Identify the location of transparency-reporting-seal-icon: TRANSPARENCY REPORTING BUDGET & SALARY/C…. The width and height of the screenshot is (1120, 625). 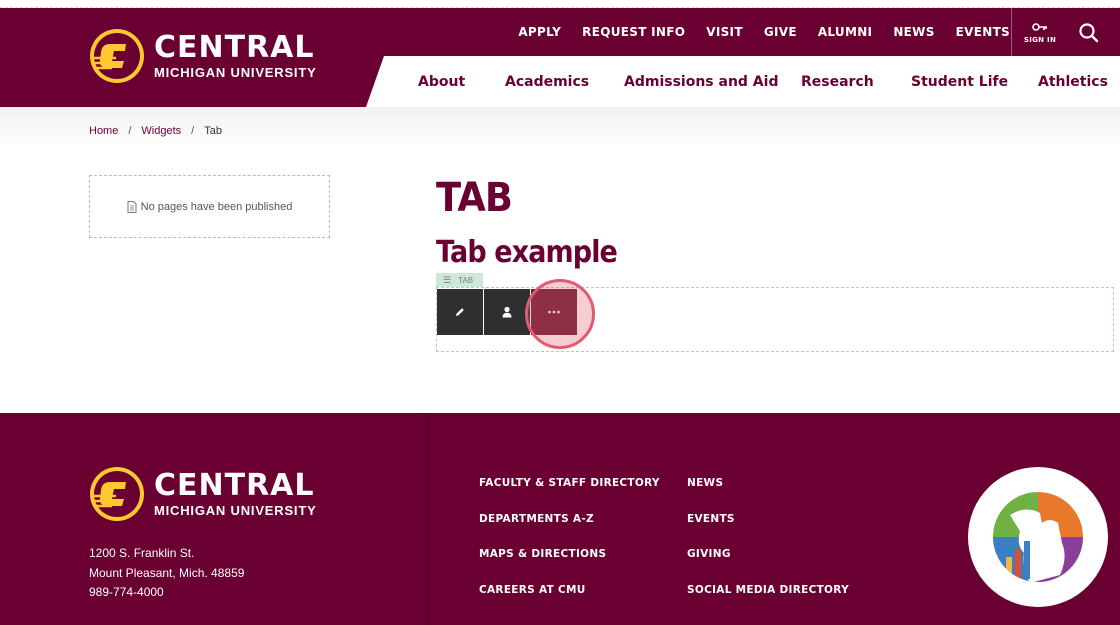
(1038, 537).